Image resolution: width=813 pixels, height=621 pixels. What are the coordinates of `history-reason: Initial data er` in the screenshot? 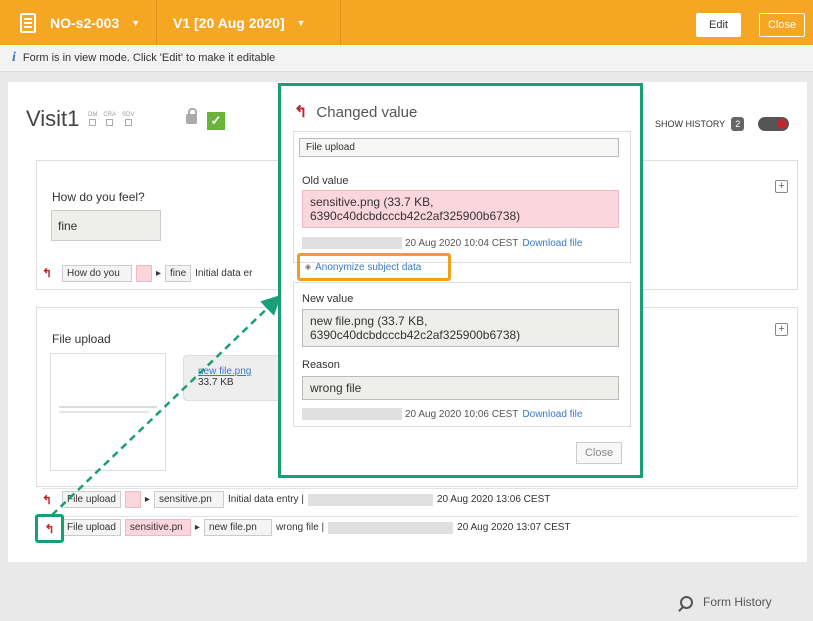 It's located at (224, 273).